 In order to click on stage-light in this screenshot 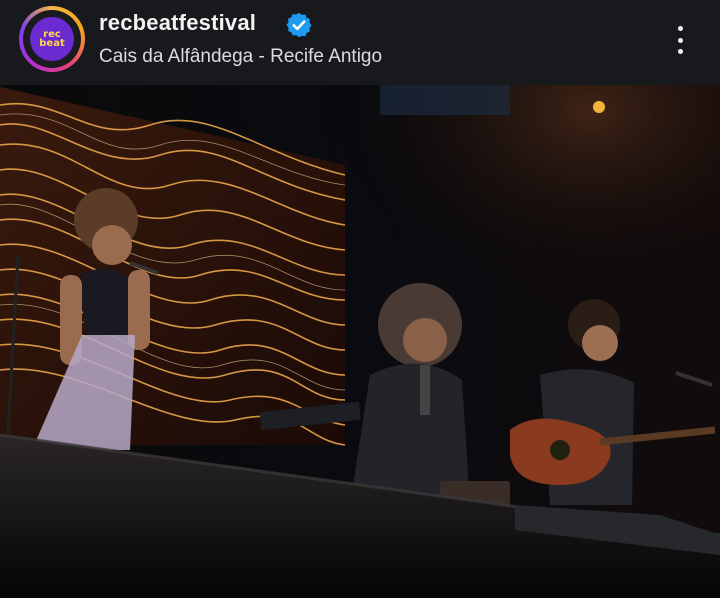, I will do `click(599, 107)`.